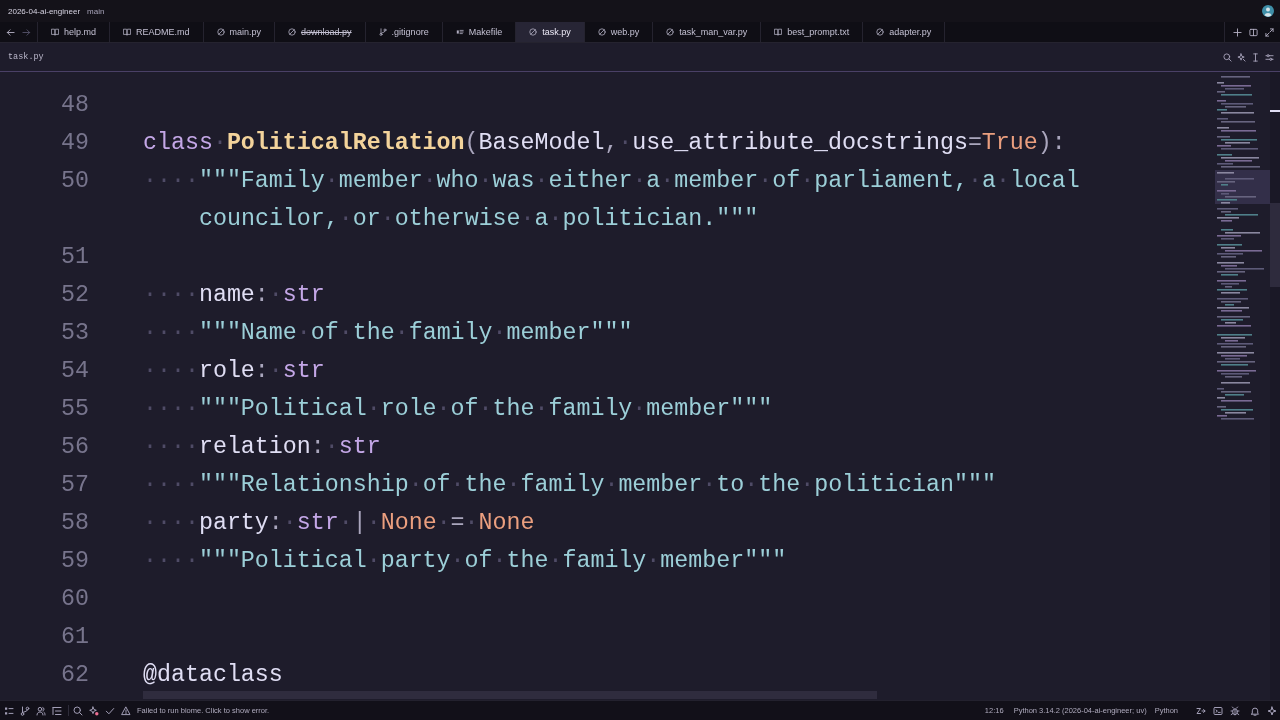 The image size is (1280, 720). Describe the element at coordinates (44, 11) in the screenshot. I see `project-name: 2026-04-ai-engineer` at that location.